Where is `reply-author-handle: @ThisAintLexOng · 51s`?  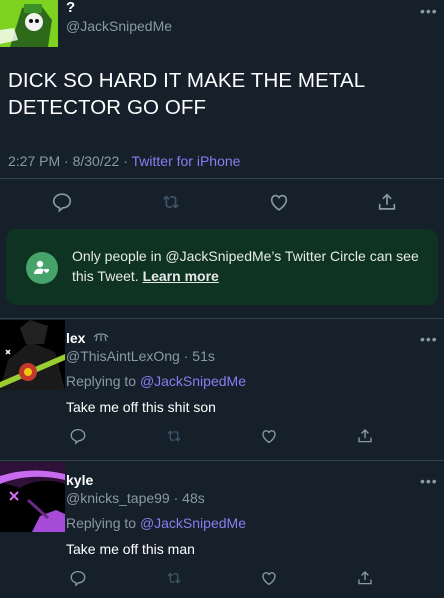
reply-author-handle: @ThisAintLexOng · 51s is located at coordinates (140, 356).